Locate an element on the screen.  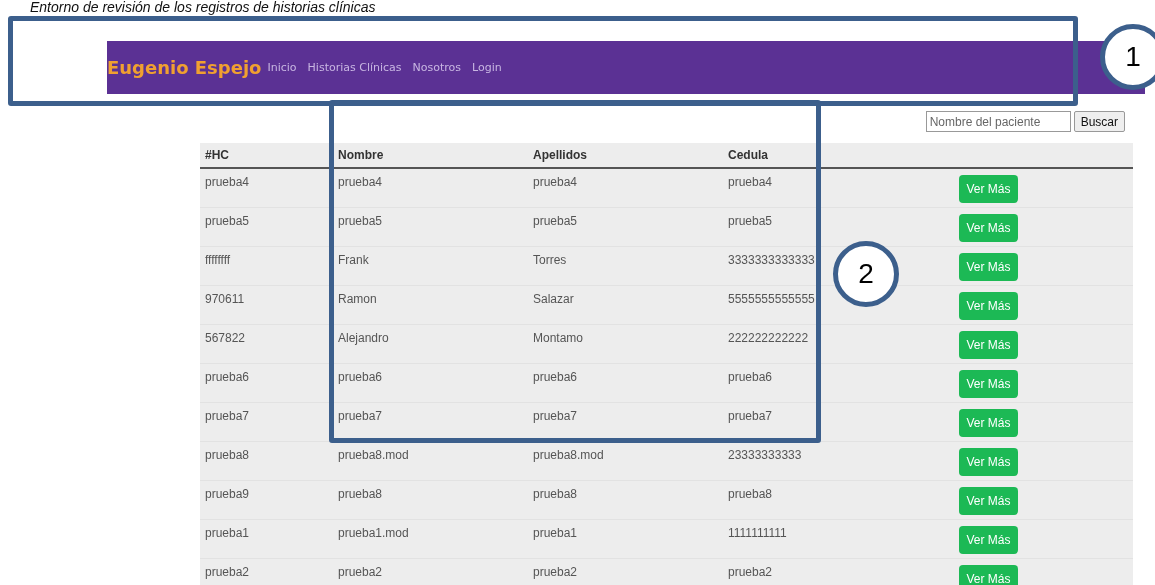
search-button: Buscar is located at coordinates (1099, 121).